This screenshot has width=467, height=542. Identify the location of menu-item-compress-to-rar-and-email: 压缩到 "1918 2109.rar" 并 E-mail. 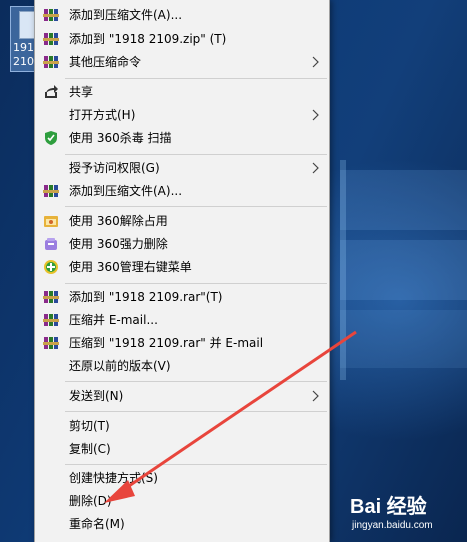
(182, 343).